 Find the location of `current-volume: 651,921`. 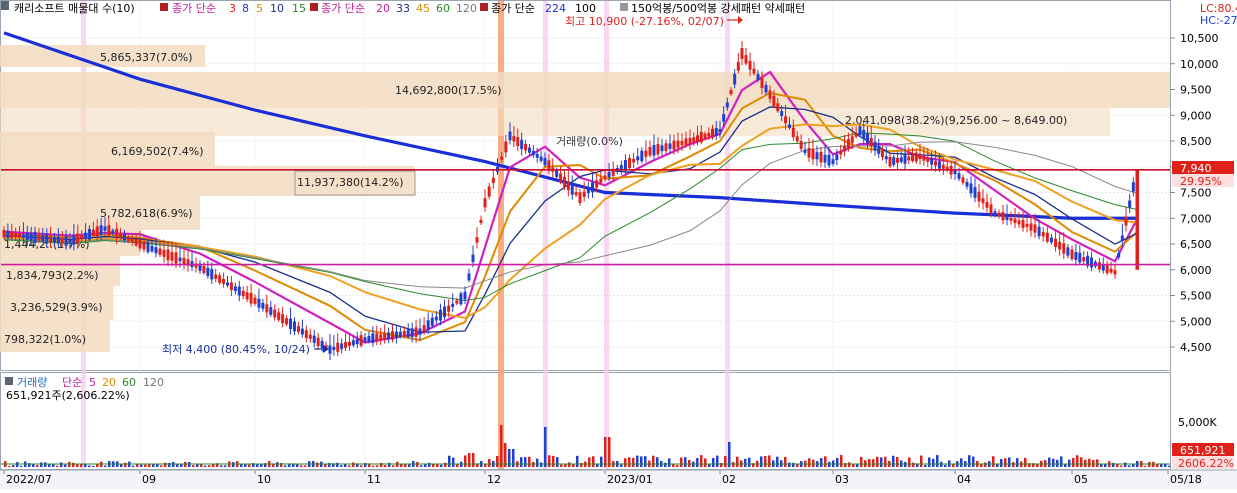

current-volume: 651,921 is located at coordinates (1203, 450).